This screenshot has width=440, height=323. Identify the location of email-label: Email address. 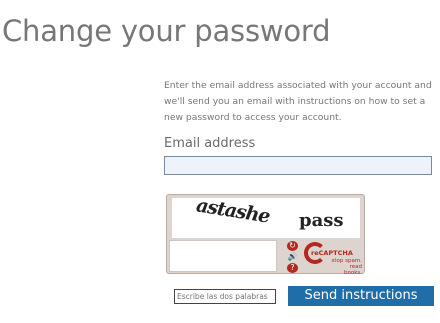
(210, 143).